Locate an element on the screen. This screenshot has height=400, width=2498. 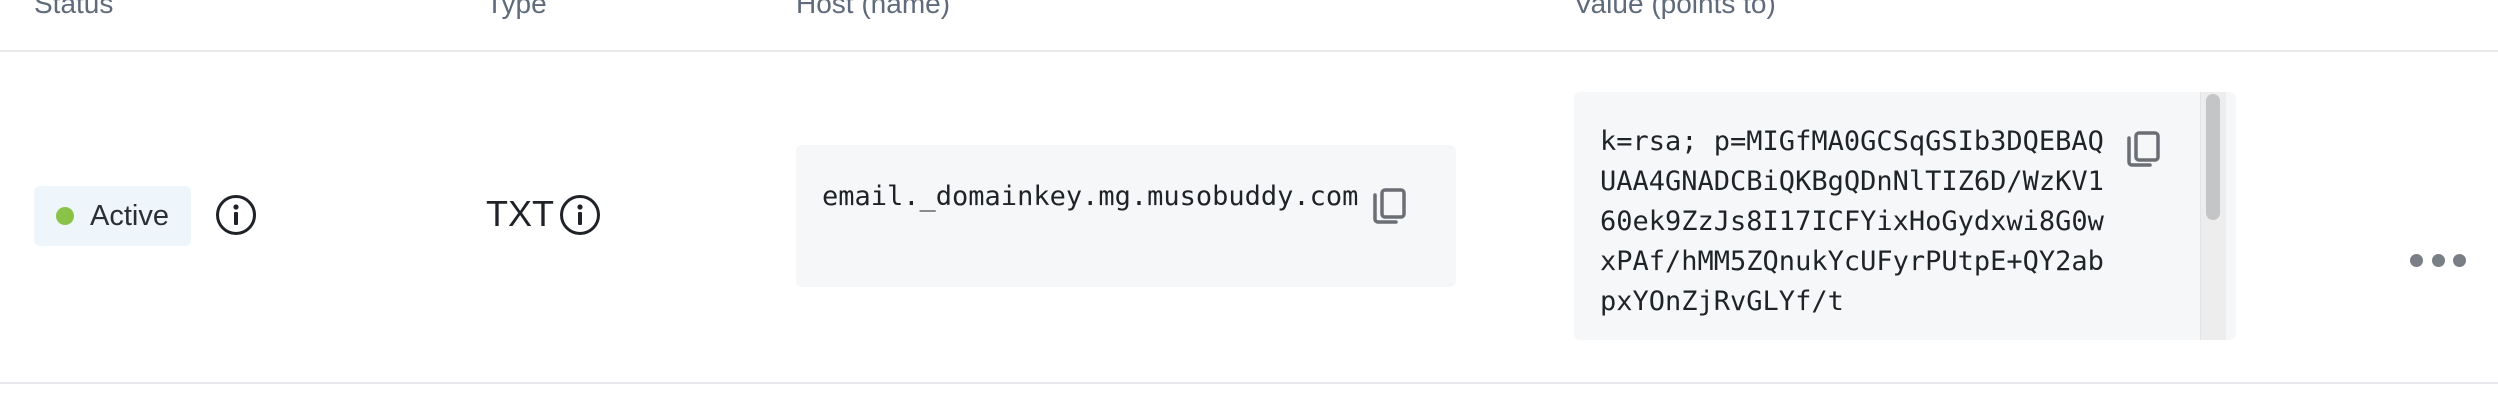
status-label: Active is located at coordinates (129, 215).